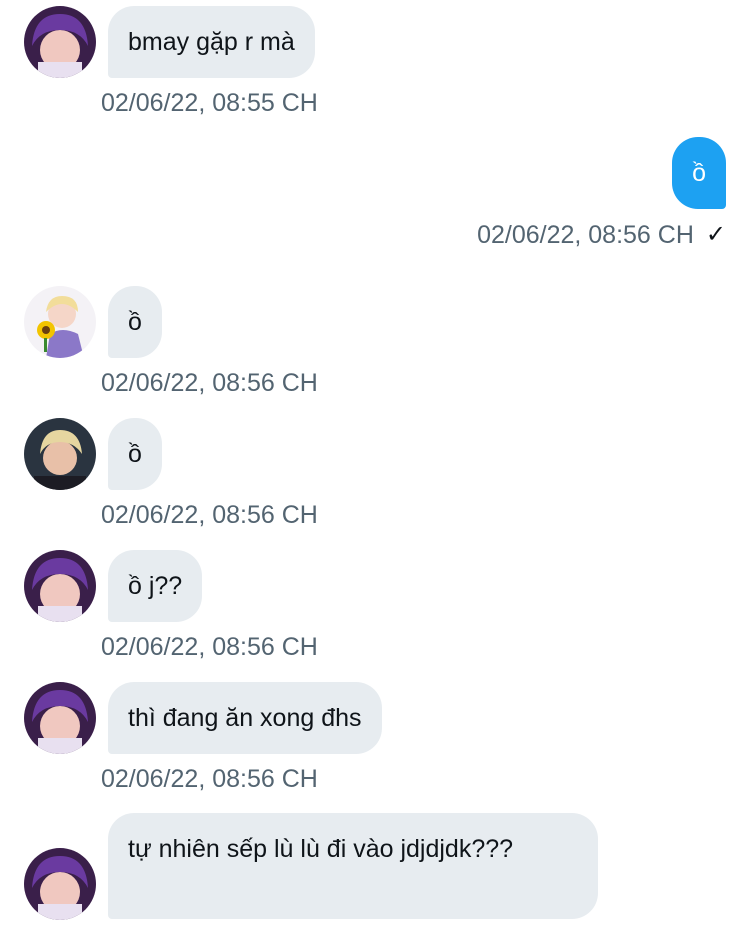 The height and width of the screenshot is (928, 750). I want to click on message-bubble: tự nhiên sếp lù lù đi vào jdjdjdk???, so click(353, 866).